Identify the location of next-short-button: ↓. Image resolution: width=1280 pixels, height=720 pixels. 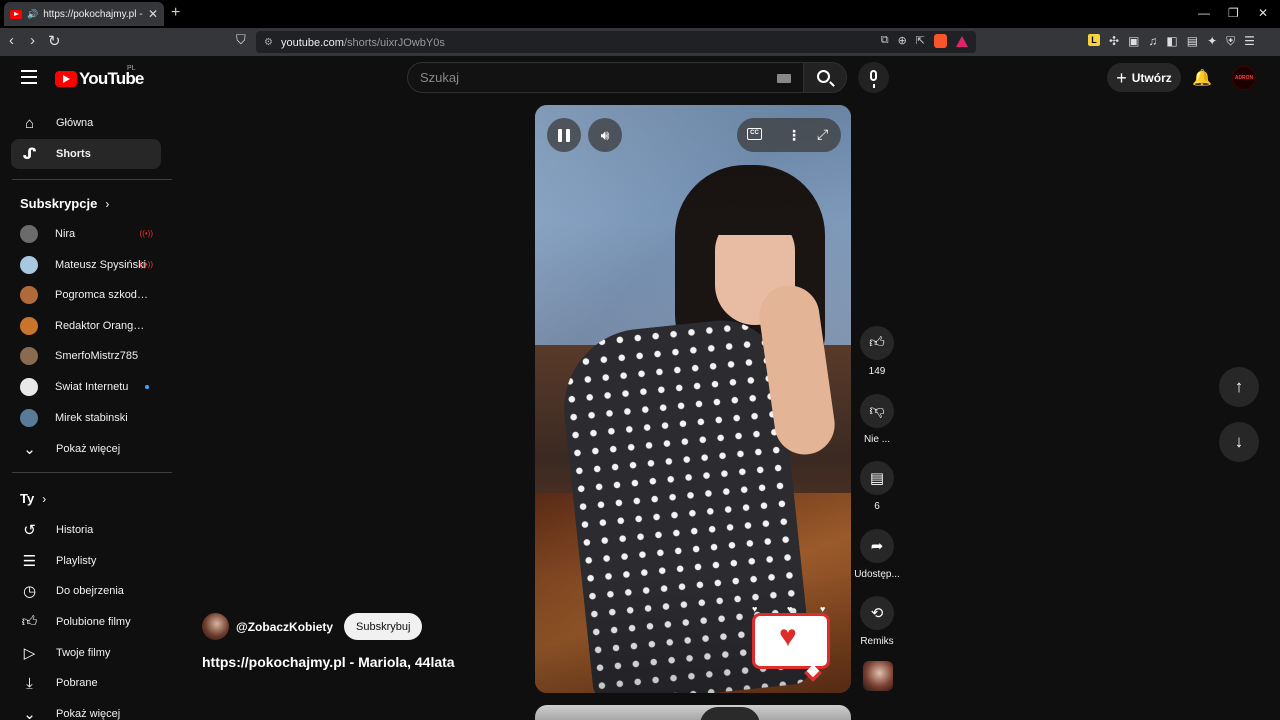
(1239, 442).